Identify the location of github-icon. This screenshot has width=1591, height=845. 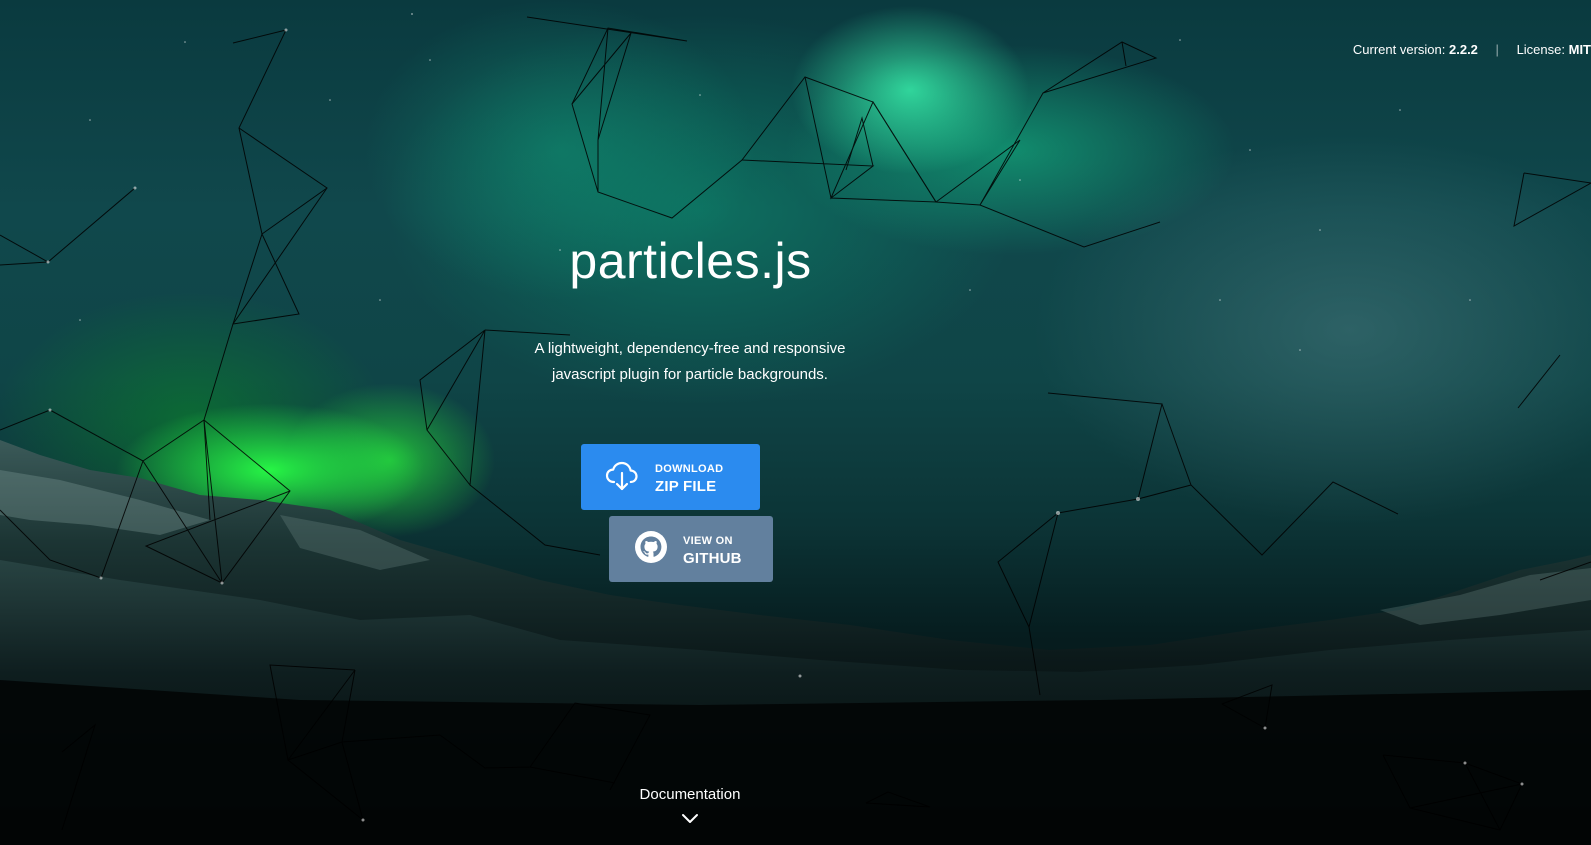
(651, 547).